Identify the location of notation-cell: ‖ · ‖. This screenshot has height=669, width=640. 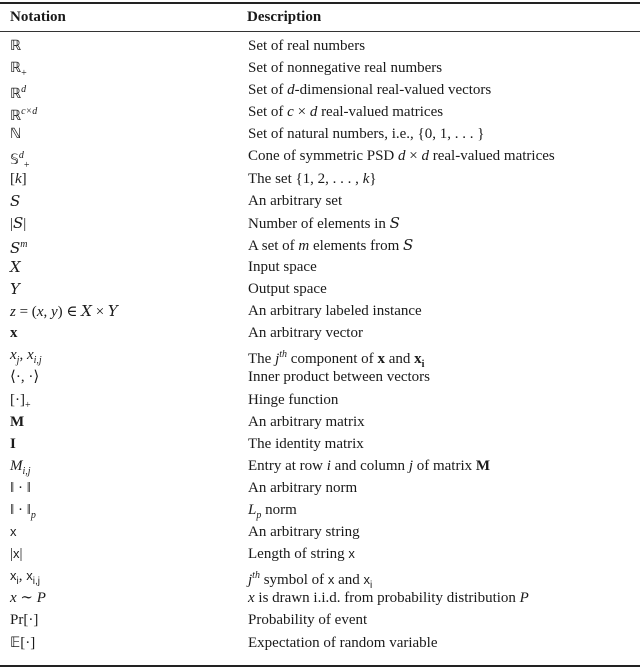
(20, 488).